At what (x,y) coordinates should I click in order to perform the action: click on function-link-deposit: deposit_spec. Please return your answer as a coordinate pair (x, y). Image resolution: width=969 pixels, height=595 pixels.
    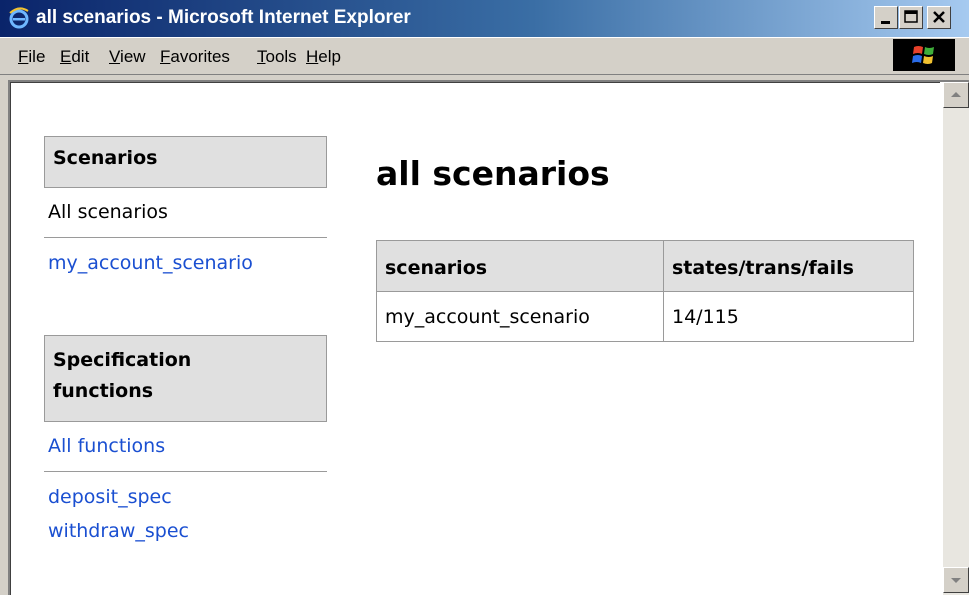
    Looking at the image, I should click on (110, 497).